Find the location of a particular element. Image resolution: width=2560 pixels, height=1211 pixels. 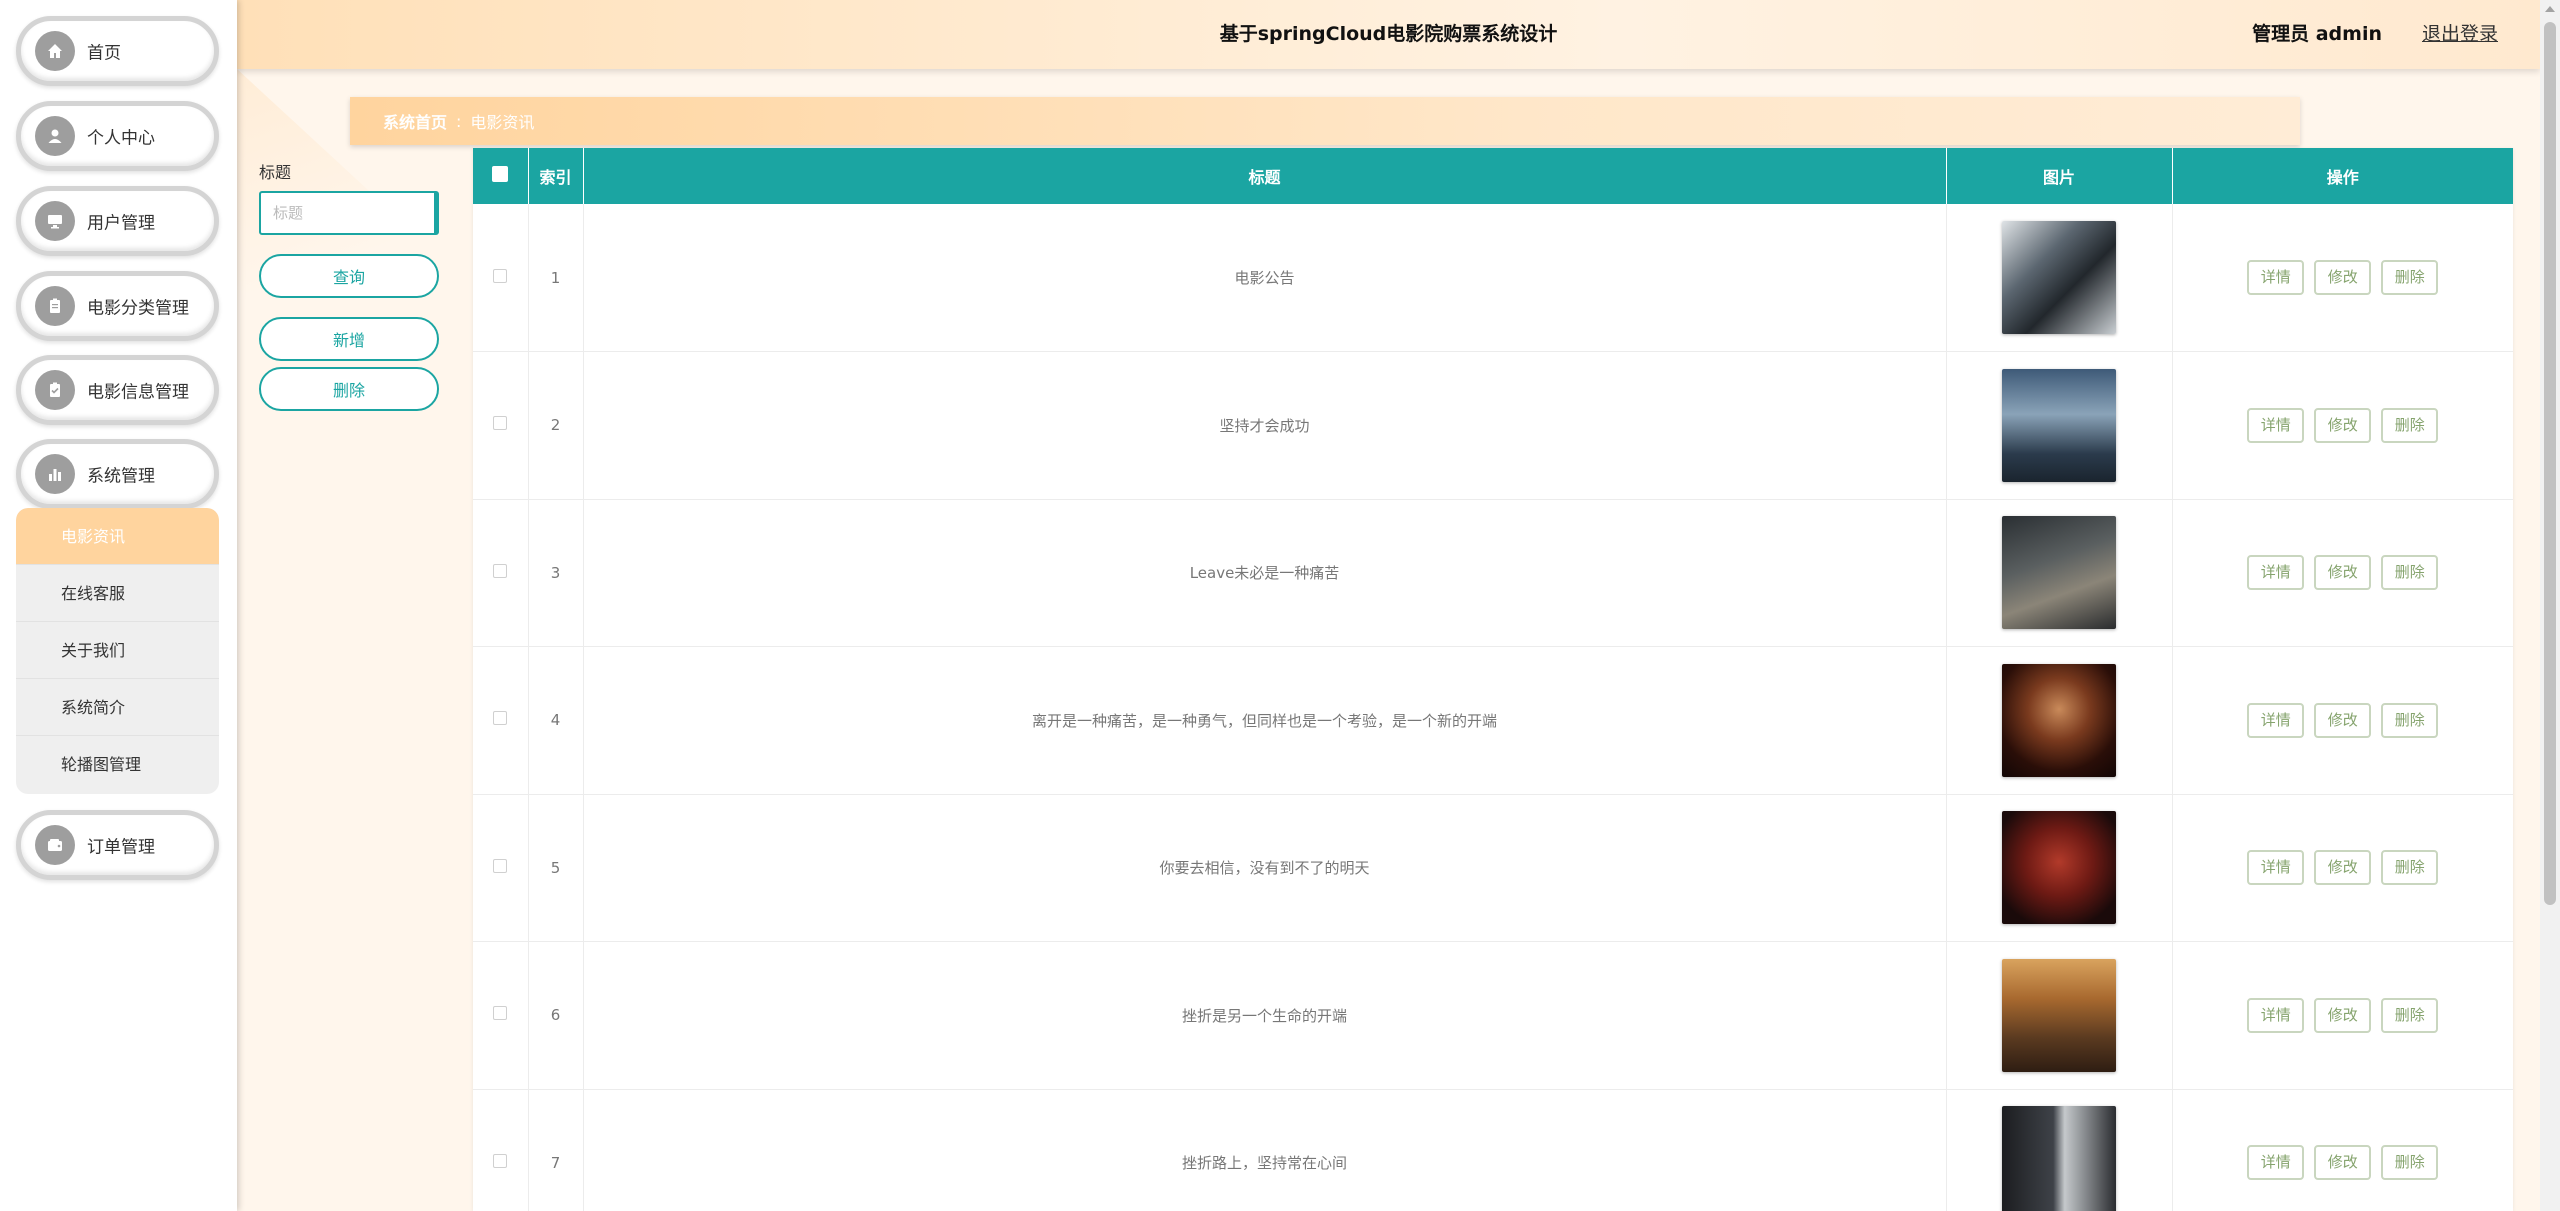

table-row: 5 你要去相信，没有到不了的明天 详情 修改 删除 is located at coordinates (1493, 868).